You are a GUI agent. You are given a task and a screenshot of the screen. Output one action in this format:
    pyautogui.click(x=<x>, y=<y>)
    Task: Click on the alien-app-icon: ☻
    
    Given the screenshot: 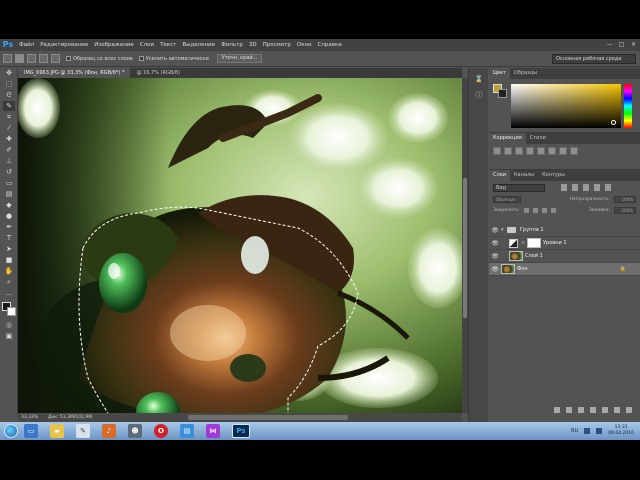 What is the action you would take?
    pyautogui.click(x=135, y=431)
    